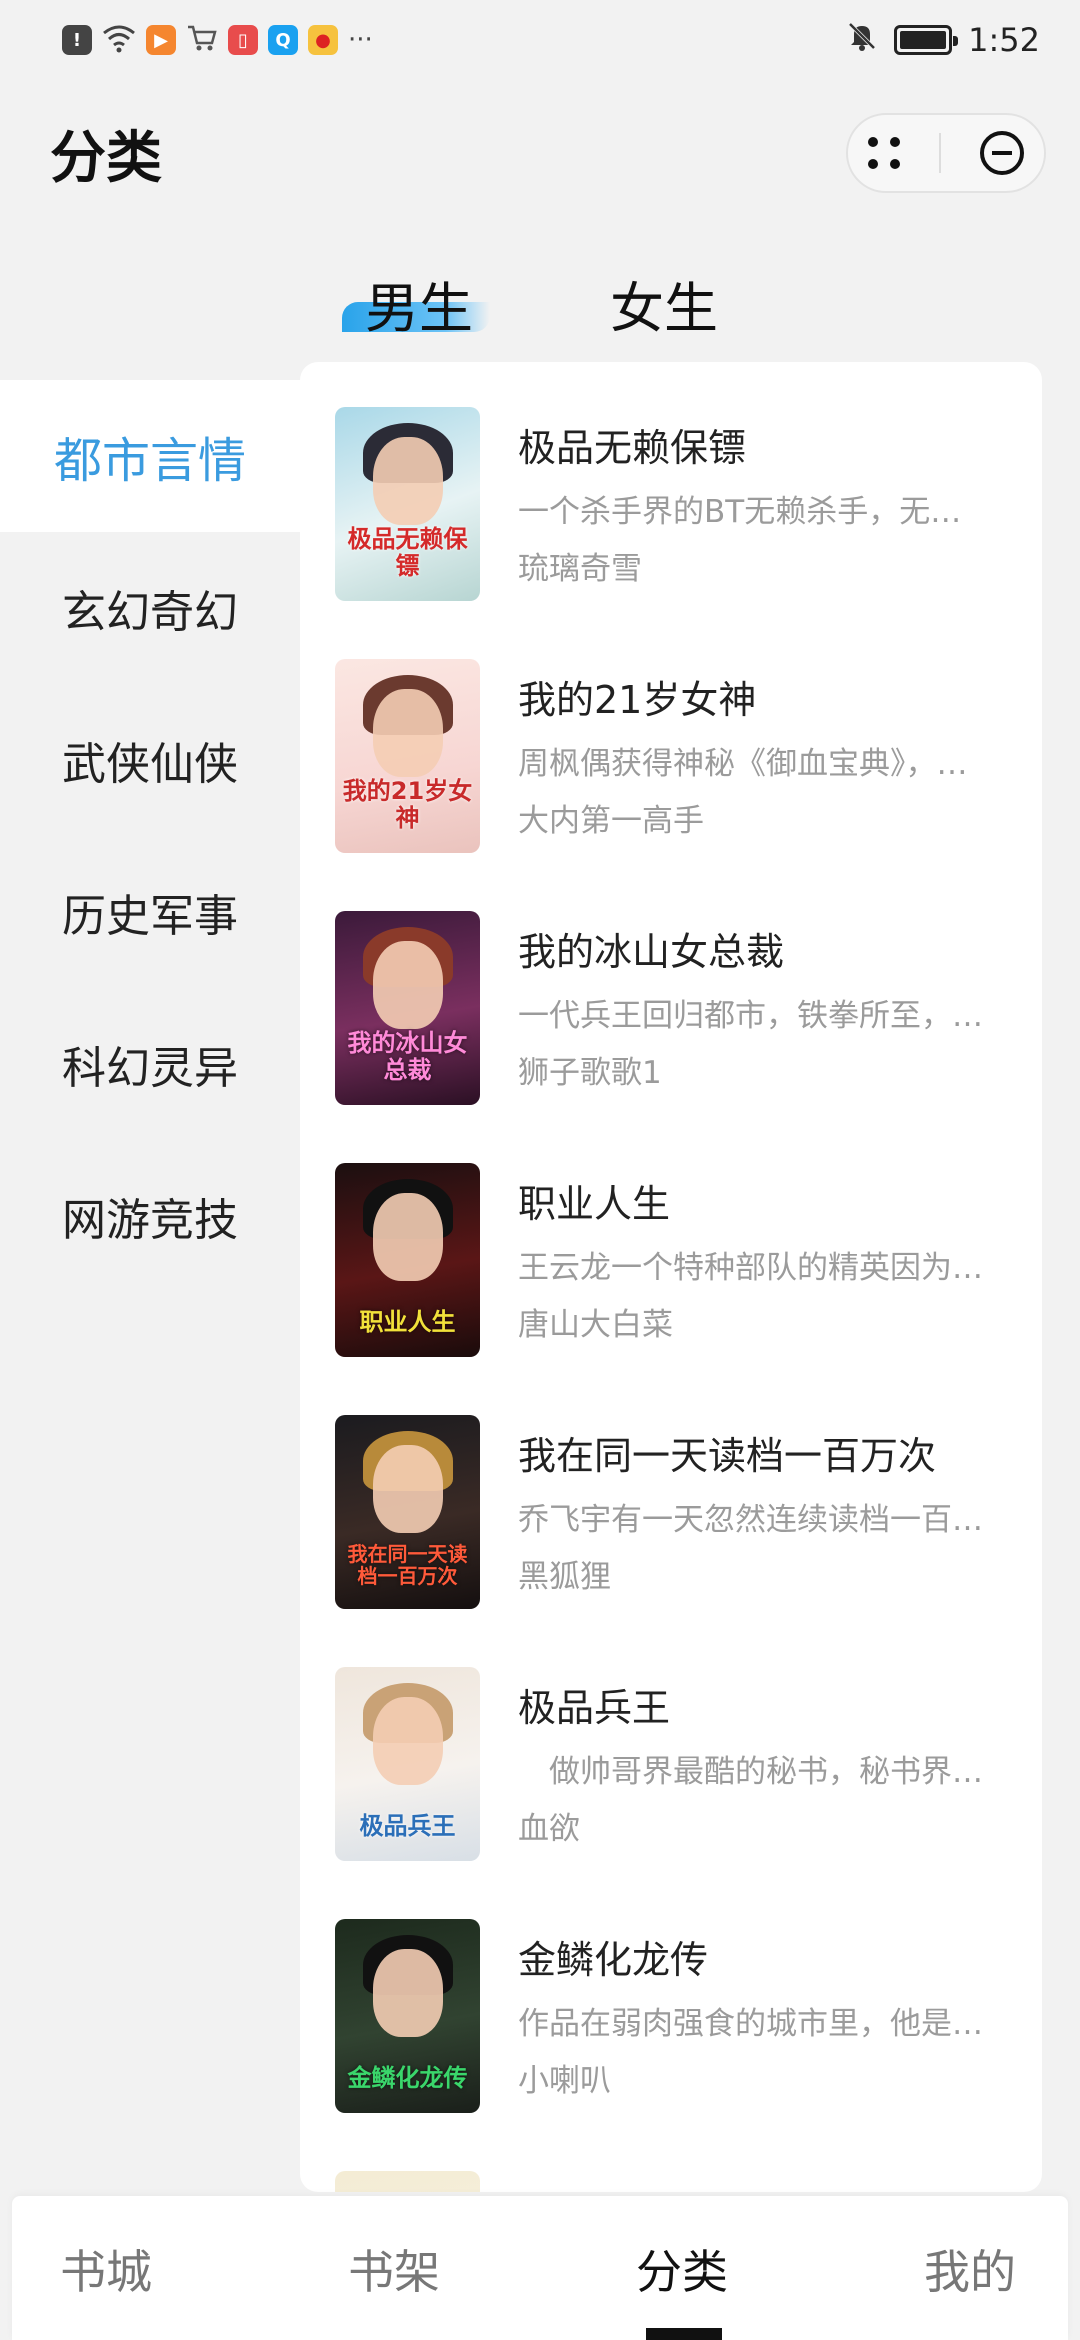  I want to click on book-cover: 我的冰山女总裁, so click(407, 1008).